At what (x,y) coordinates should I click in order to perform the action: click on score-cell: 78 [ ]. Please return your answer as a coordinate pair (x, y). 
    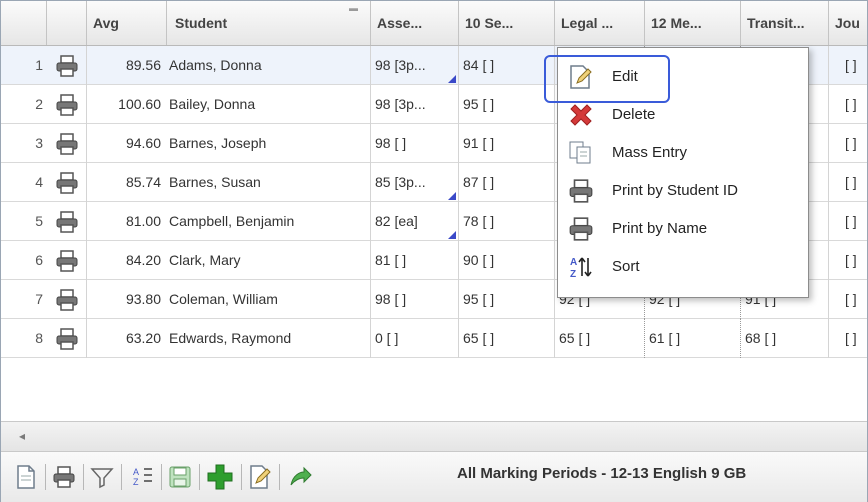
    Looking at the image, I should click on (507, 221).